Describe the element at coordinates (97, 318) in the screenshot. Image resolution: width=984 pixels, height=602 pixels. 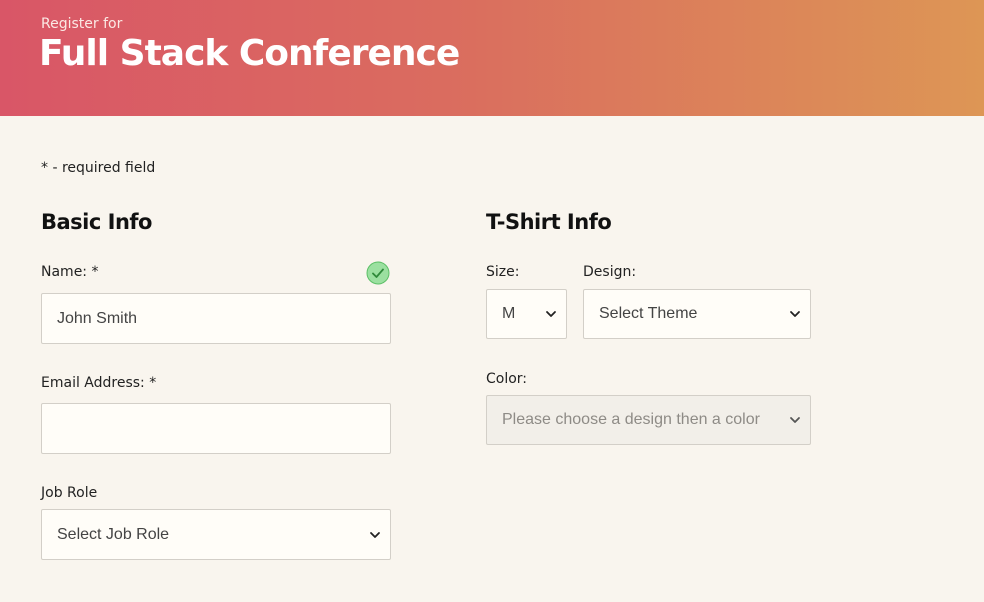
I see `name-field-value: John Smith` at that location.